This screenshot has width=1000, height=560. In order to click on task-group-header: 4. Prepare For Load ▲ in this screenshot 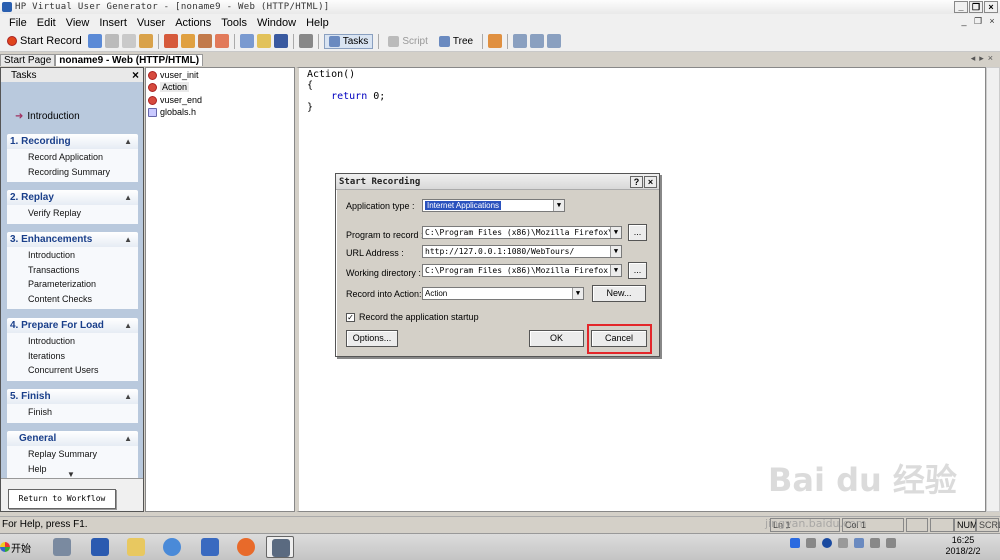, I will do `click(72, 325)`.